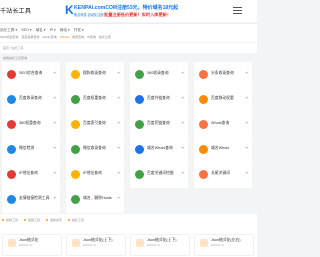  I want to click on tool-card: 域名、删除Hosts ♥, so click(95, 200).